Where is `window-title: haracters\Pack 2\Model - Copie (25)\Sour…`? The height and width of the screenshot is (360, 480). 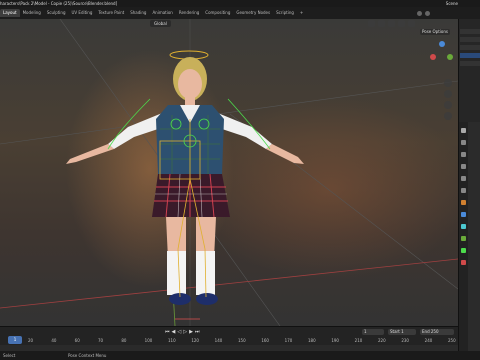 window-title: haracters\Pack 2\Model - Copie (25)\Sour… is located at coordinates (59, 3).